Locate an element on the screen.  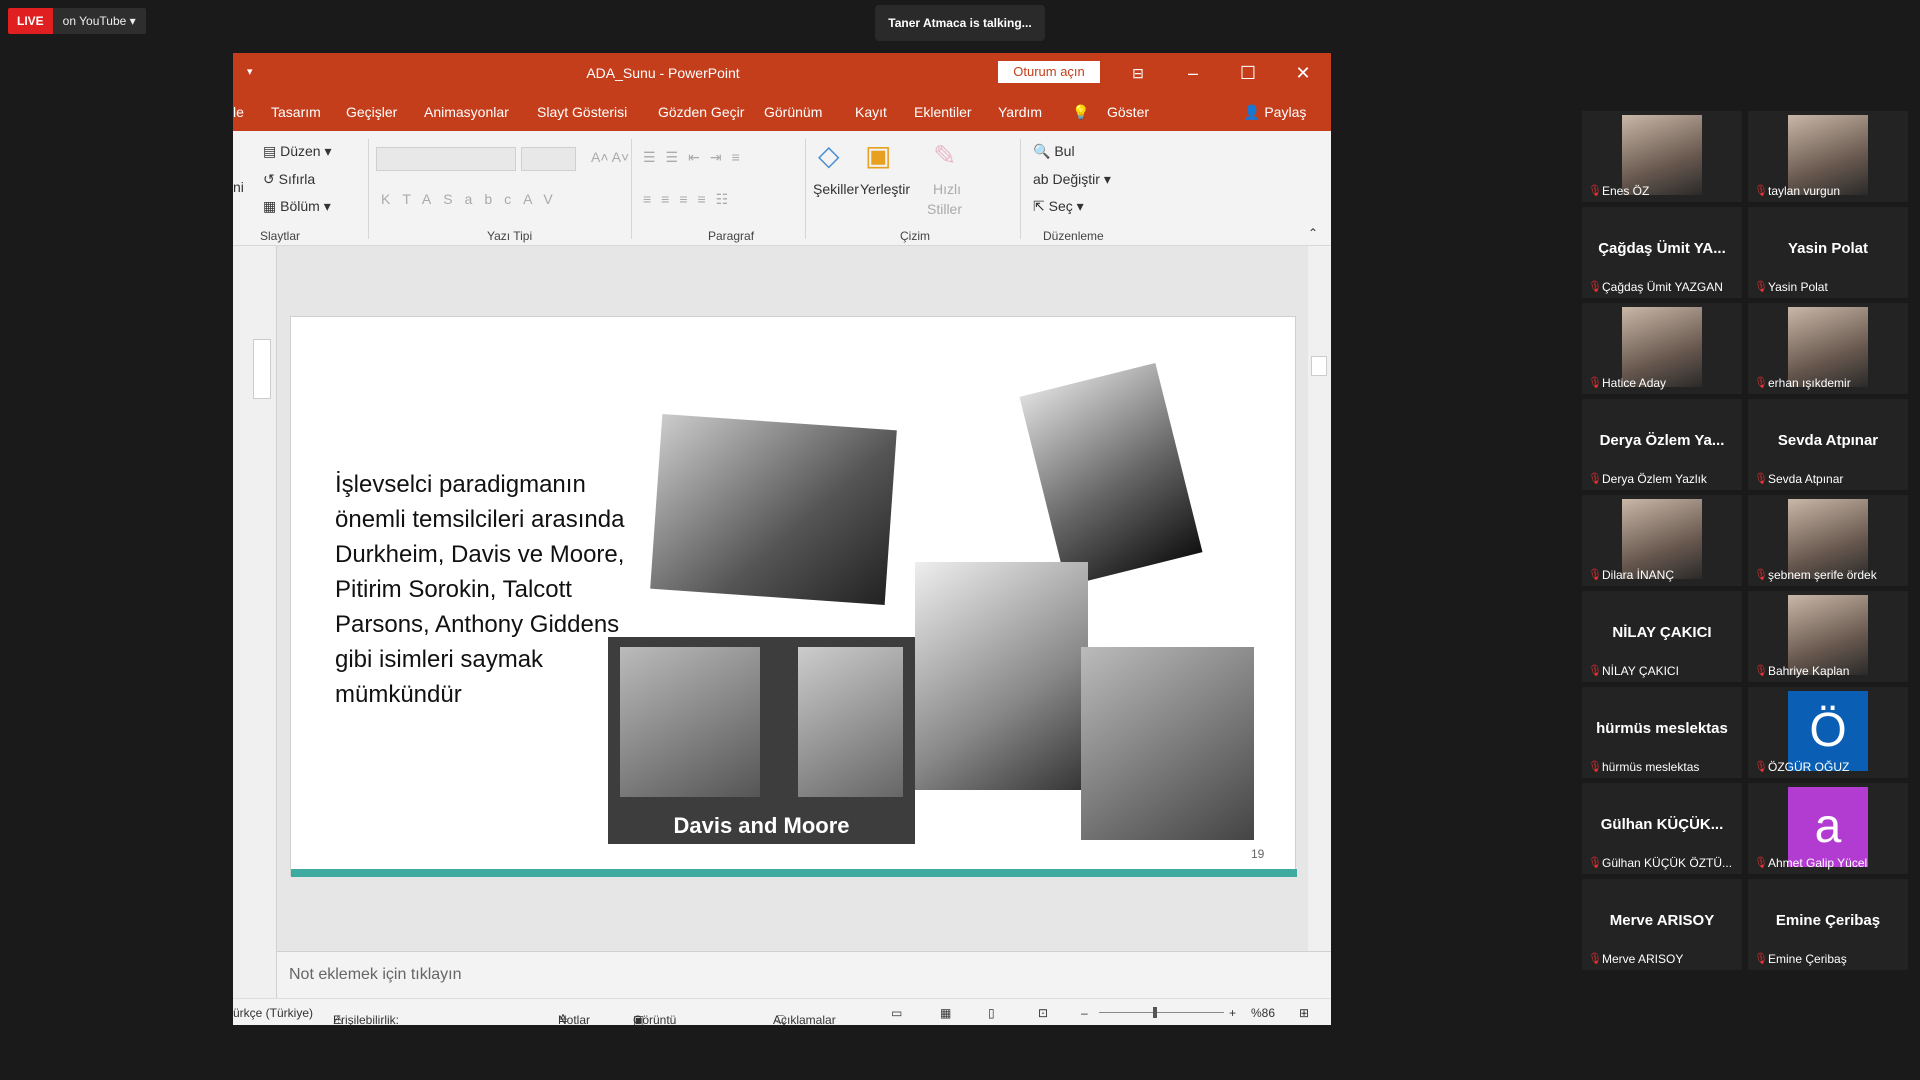
grow-font-icon: A˄ A˅ is located at coordinates (610, 157).